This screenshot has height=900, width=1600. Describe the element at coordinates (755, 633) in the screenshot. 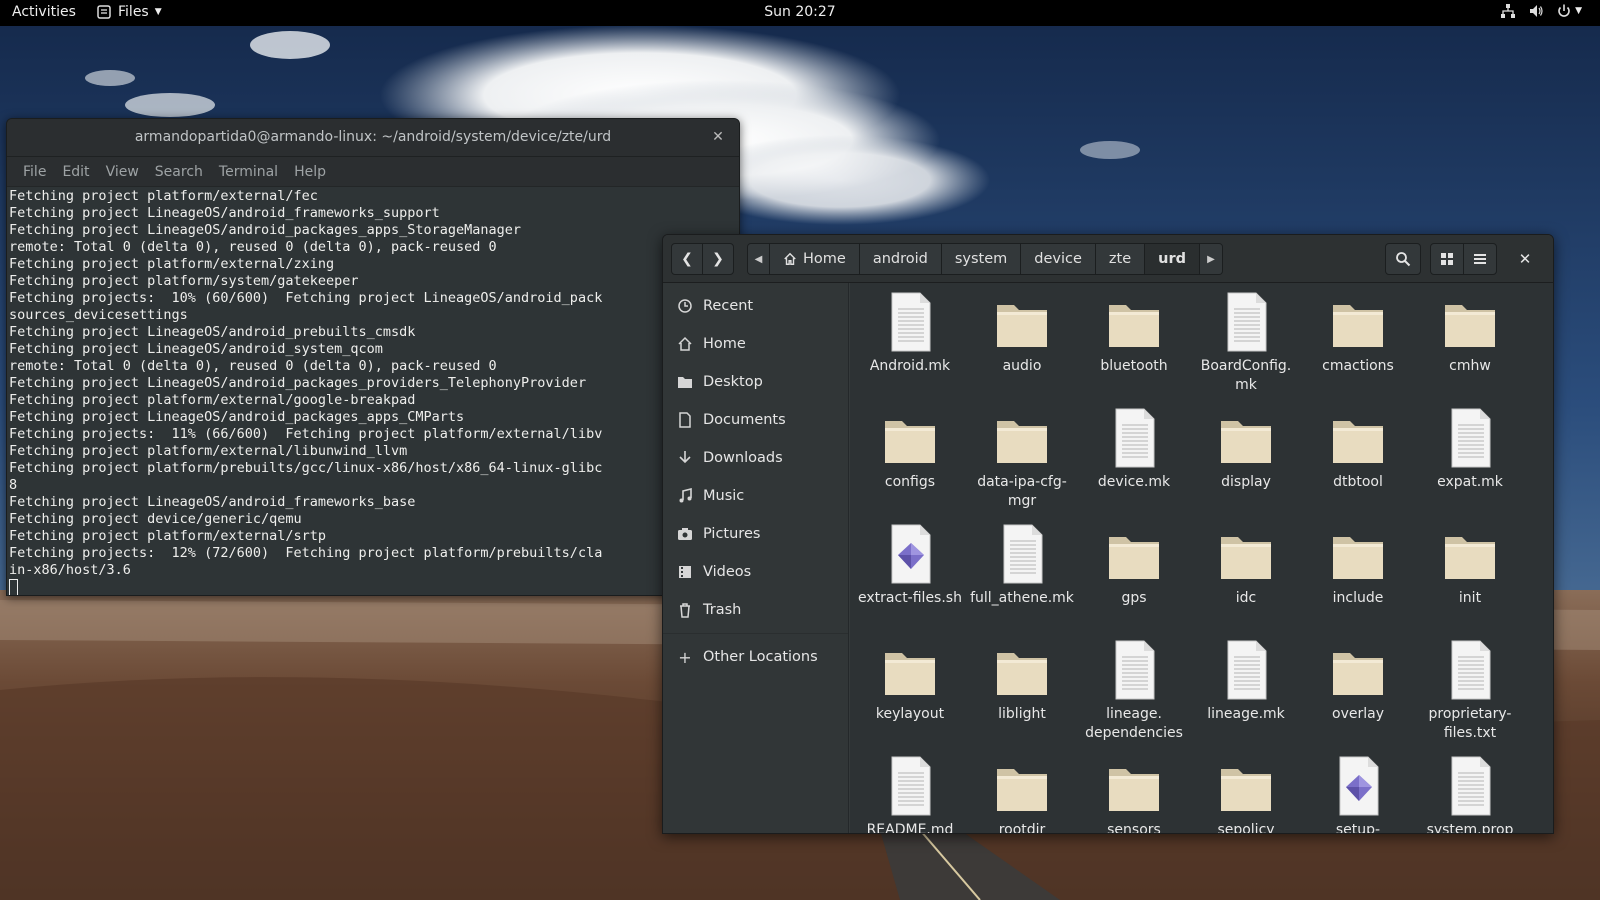

I see `sidebar-separator` at that location.